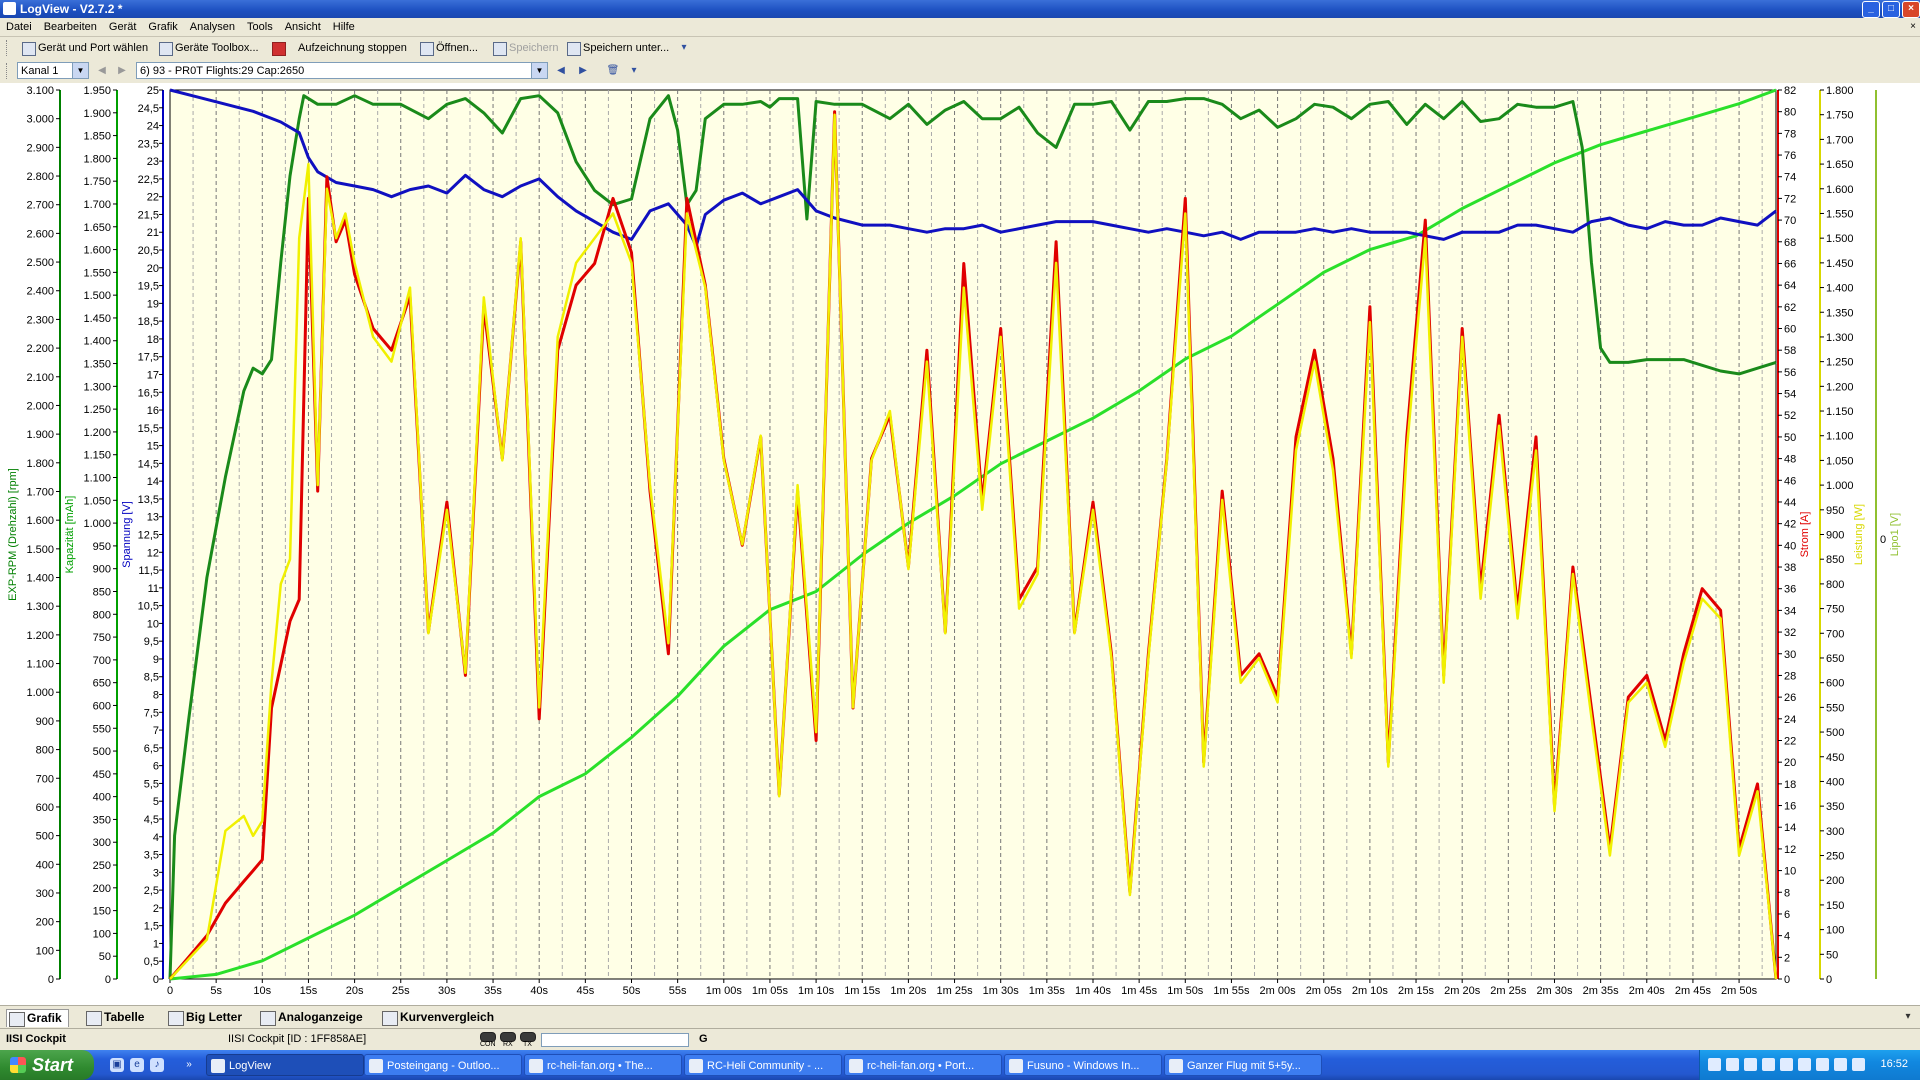 Image resolution: width=1920 pixels, height=1080 pixels. What do you see at coordinates (189, 1065) in the screenshot?
I see `quicklaunch-expand-icon: »` at bounding box center [189, 1065].